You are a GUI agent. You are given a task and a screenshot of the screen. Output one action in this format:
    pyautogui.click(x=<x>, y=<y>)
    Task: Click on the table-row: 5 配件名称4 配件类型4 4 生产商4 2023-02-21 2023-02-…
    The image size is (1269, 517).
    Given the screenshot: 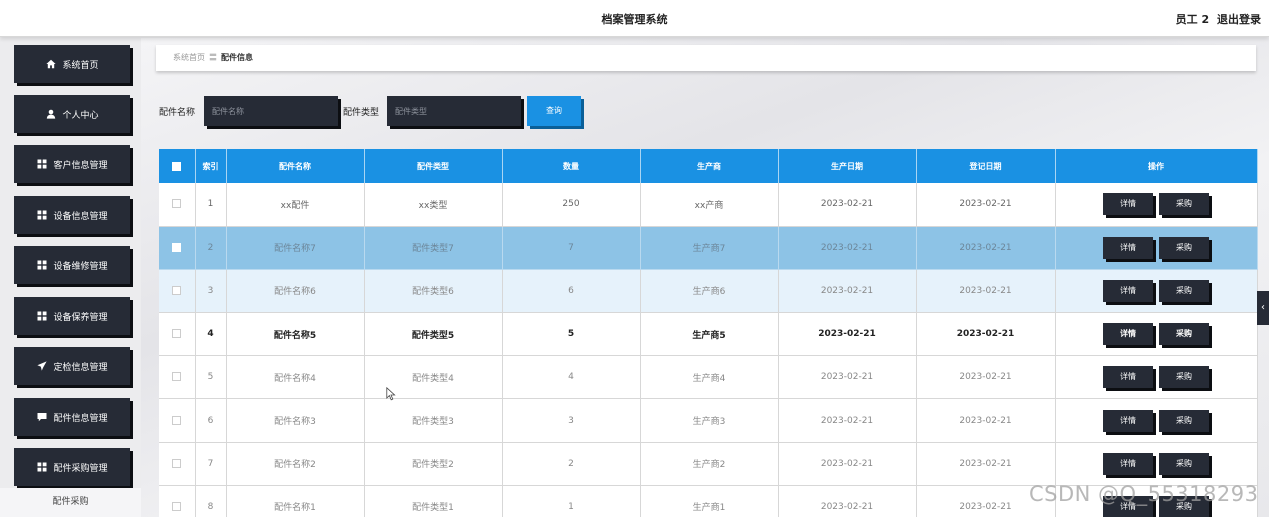 What is the action you would take?
    pyautogui.click(x=708, y=377)
    